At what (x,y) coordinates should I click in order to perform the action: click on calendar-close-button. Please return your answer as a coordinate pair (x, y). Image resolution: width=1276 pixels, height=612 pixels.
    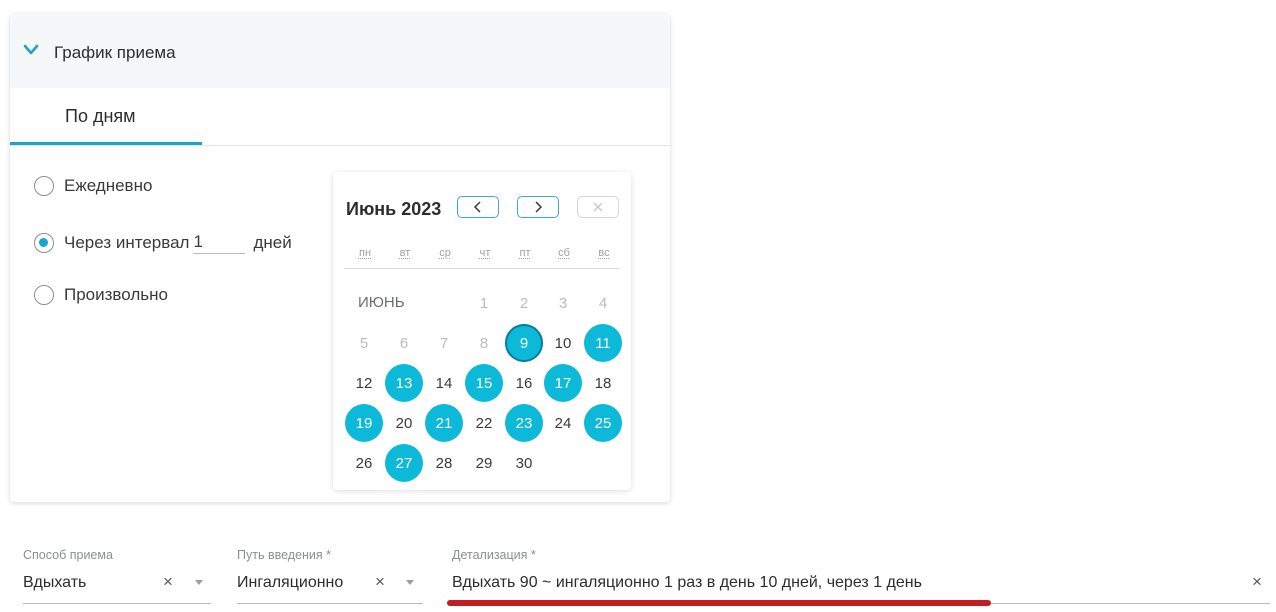
    Looking at the image, I should click on (598, 207).